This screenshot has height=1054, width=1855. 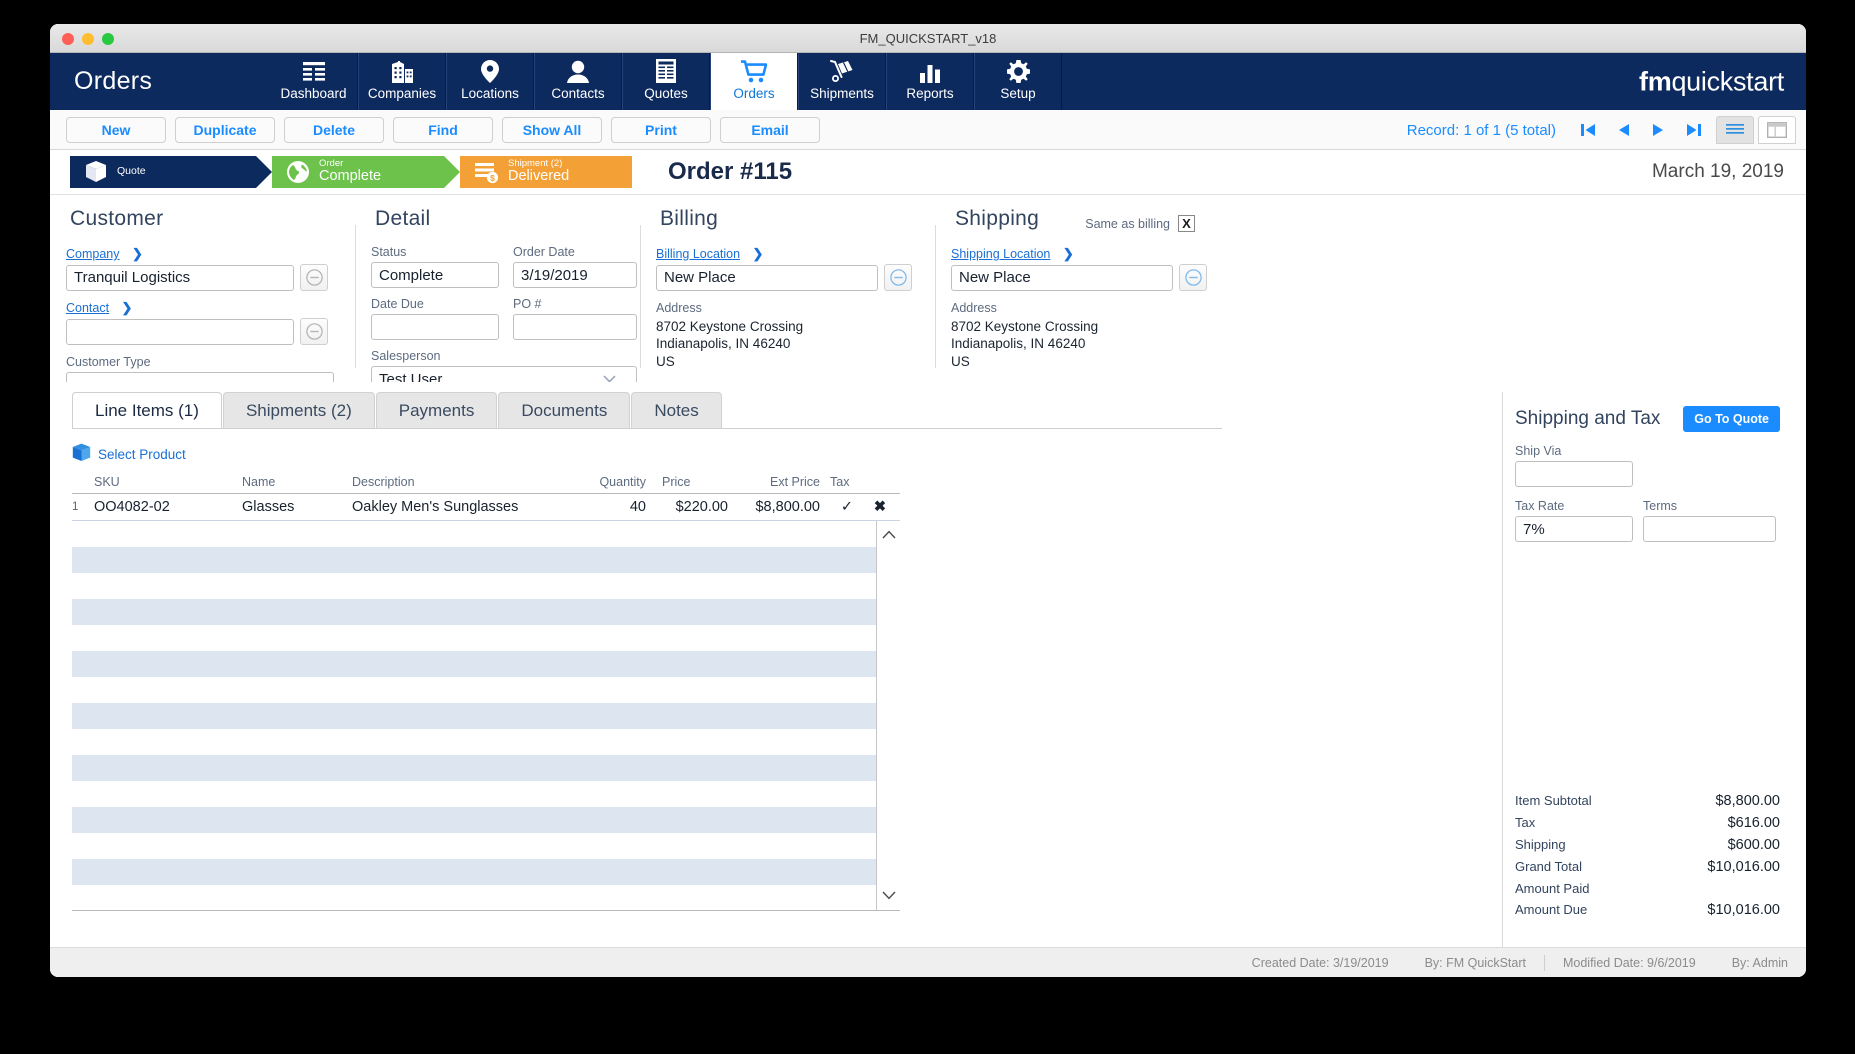 I want to click on nav-label-locations: Locations, so click(x=490, y=93).